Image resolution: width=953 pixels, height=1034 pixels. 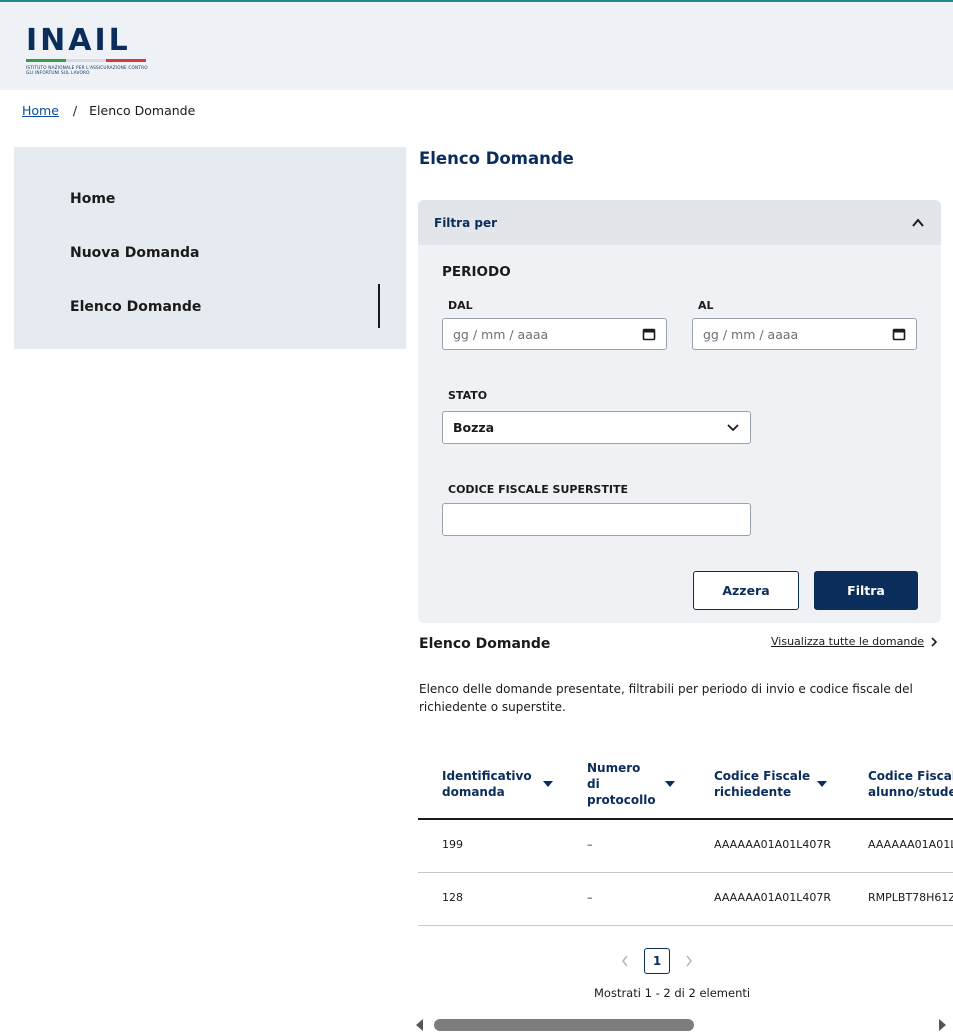 What do you see at coordinates (804, 334) in the screenshot?
I see `al-date-input: gg / mm / aaaa` at bounding box center [804, 334].